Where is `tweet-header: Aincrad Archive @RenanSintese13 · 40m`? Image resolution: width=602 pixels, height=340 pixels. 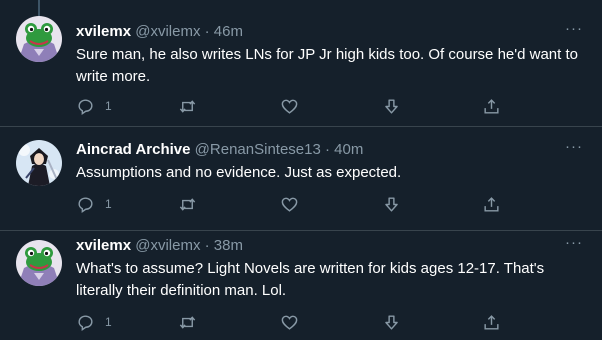 tweet-header: Aincrad Archive @RenanSintese13 · 40m is located at coordinates (219, 150).